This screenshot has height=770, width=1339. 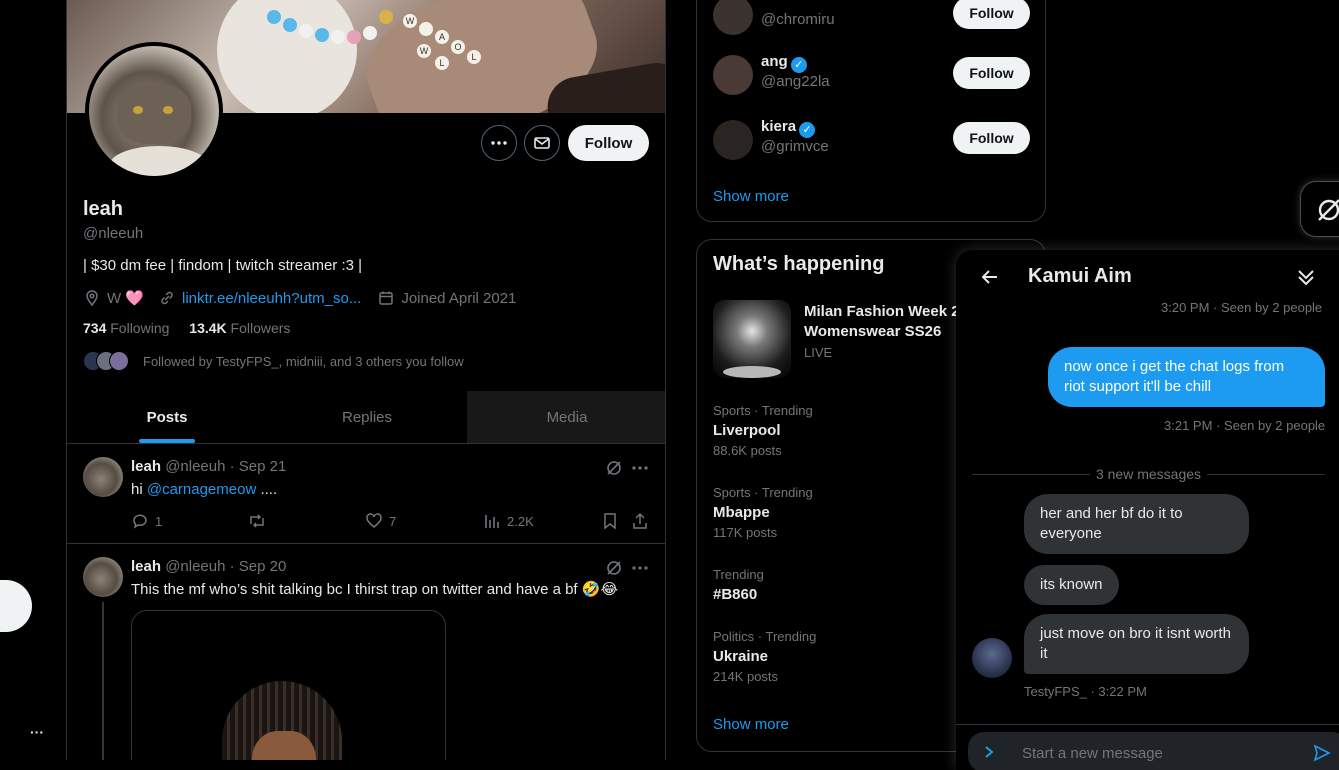 I want to click on envelope-icon, so click(x=542, y=143).